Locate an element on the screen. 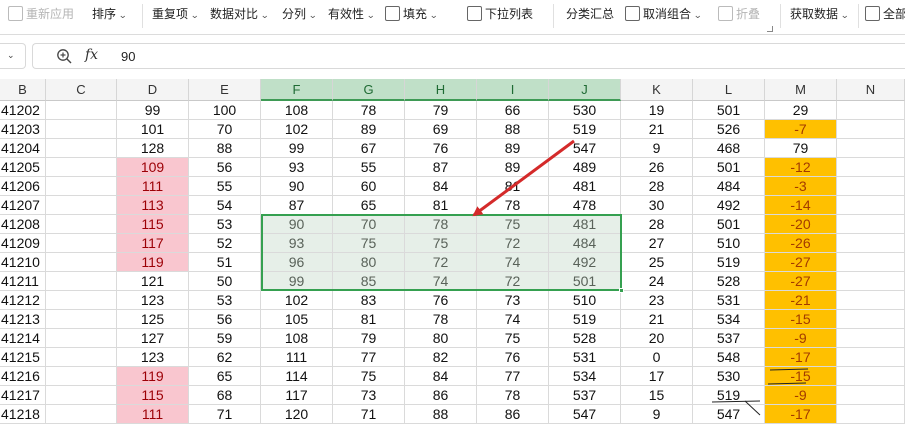 This screenshot has width=905, height=427. cell-b: 41214 is located at coordinates (23, 338).